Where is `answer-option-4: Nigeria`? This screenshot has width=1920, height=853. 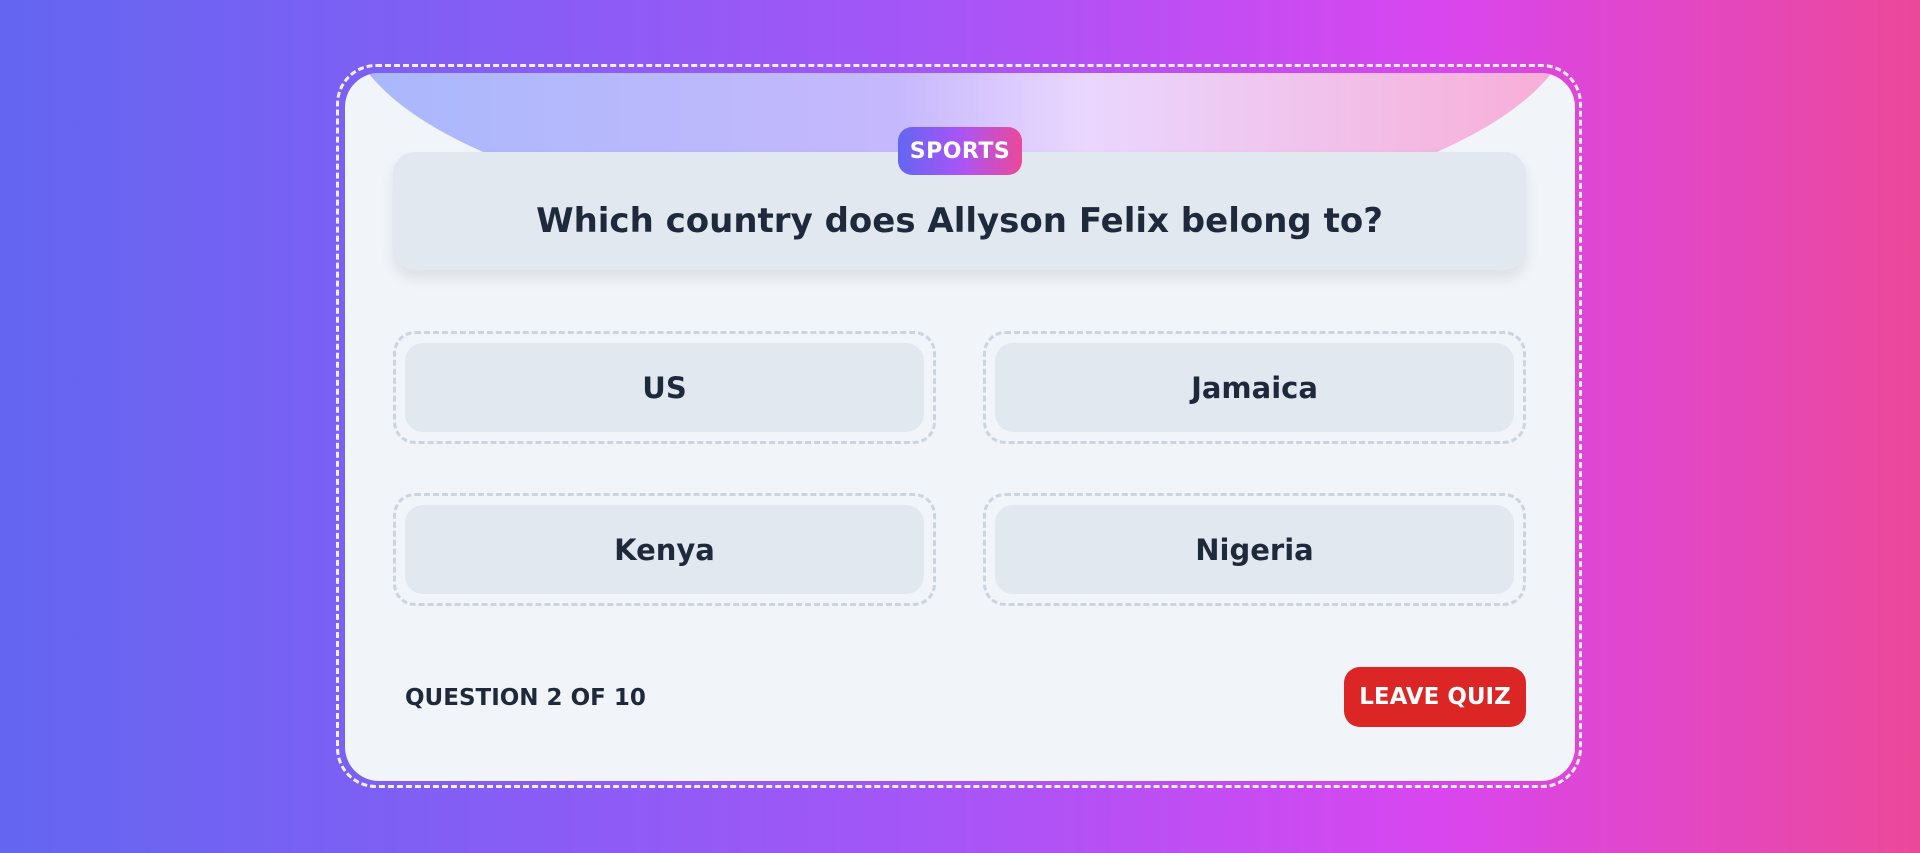 answer-option-4: Nigeria is located at coordinates (1254, 549).